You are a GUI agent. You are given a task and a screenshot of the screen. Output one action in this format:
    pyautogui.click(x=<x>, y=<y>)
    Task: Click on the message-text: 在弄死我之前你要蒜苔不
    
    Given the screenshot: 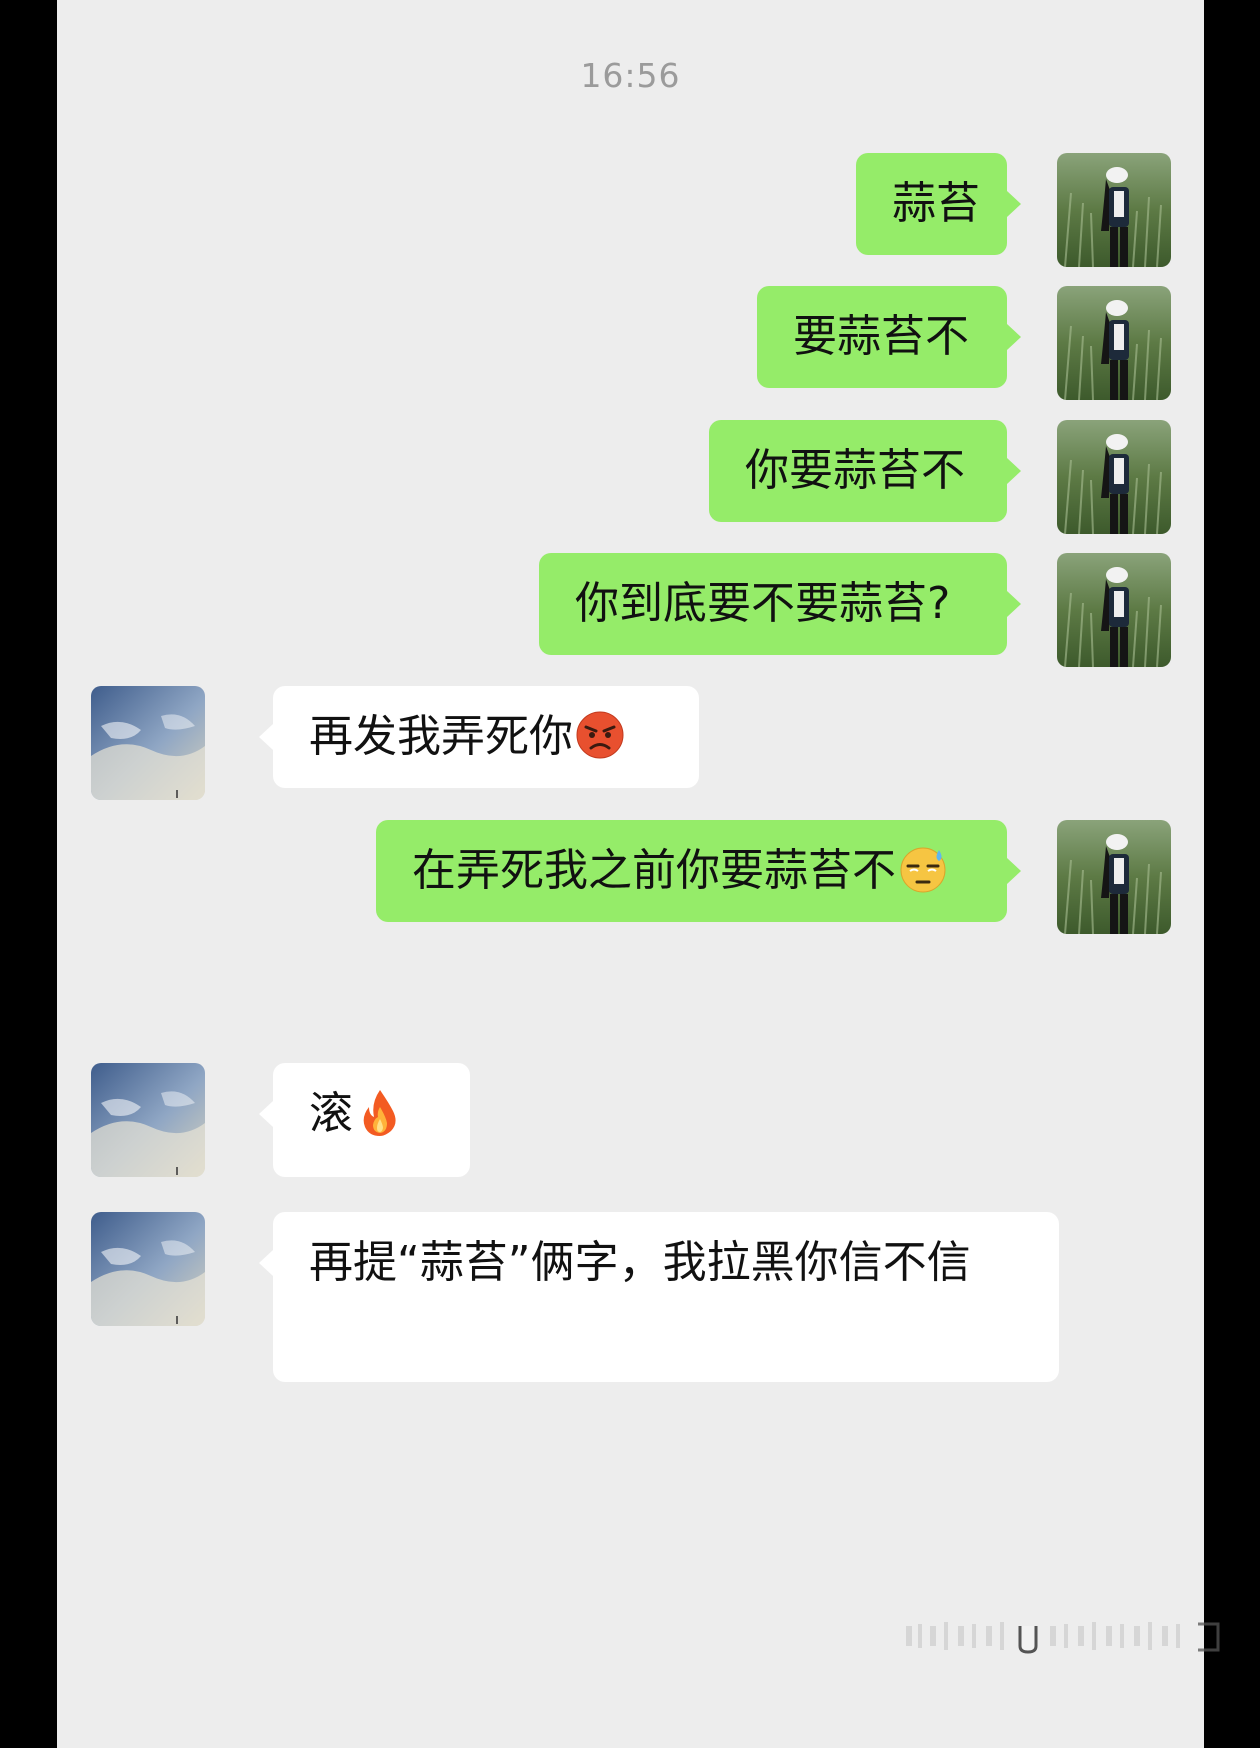 What is the action you would take?
    pyautogui.click(x=654, y=870)
    